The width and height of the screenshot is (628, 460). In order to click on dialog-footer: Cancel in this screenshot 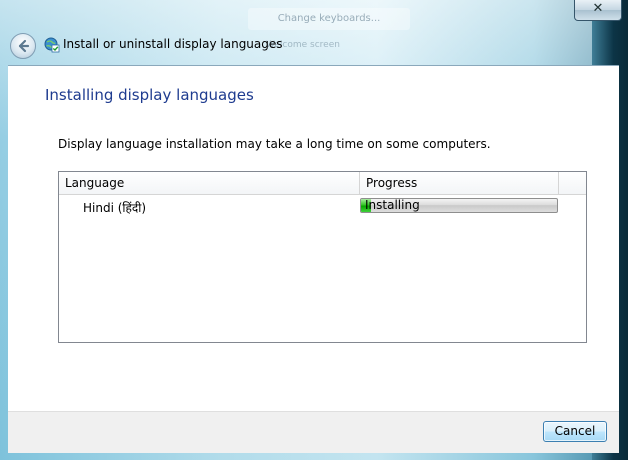, I will do `click(313, 432)`.